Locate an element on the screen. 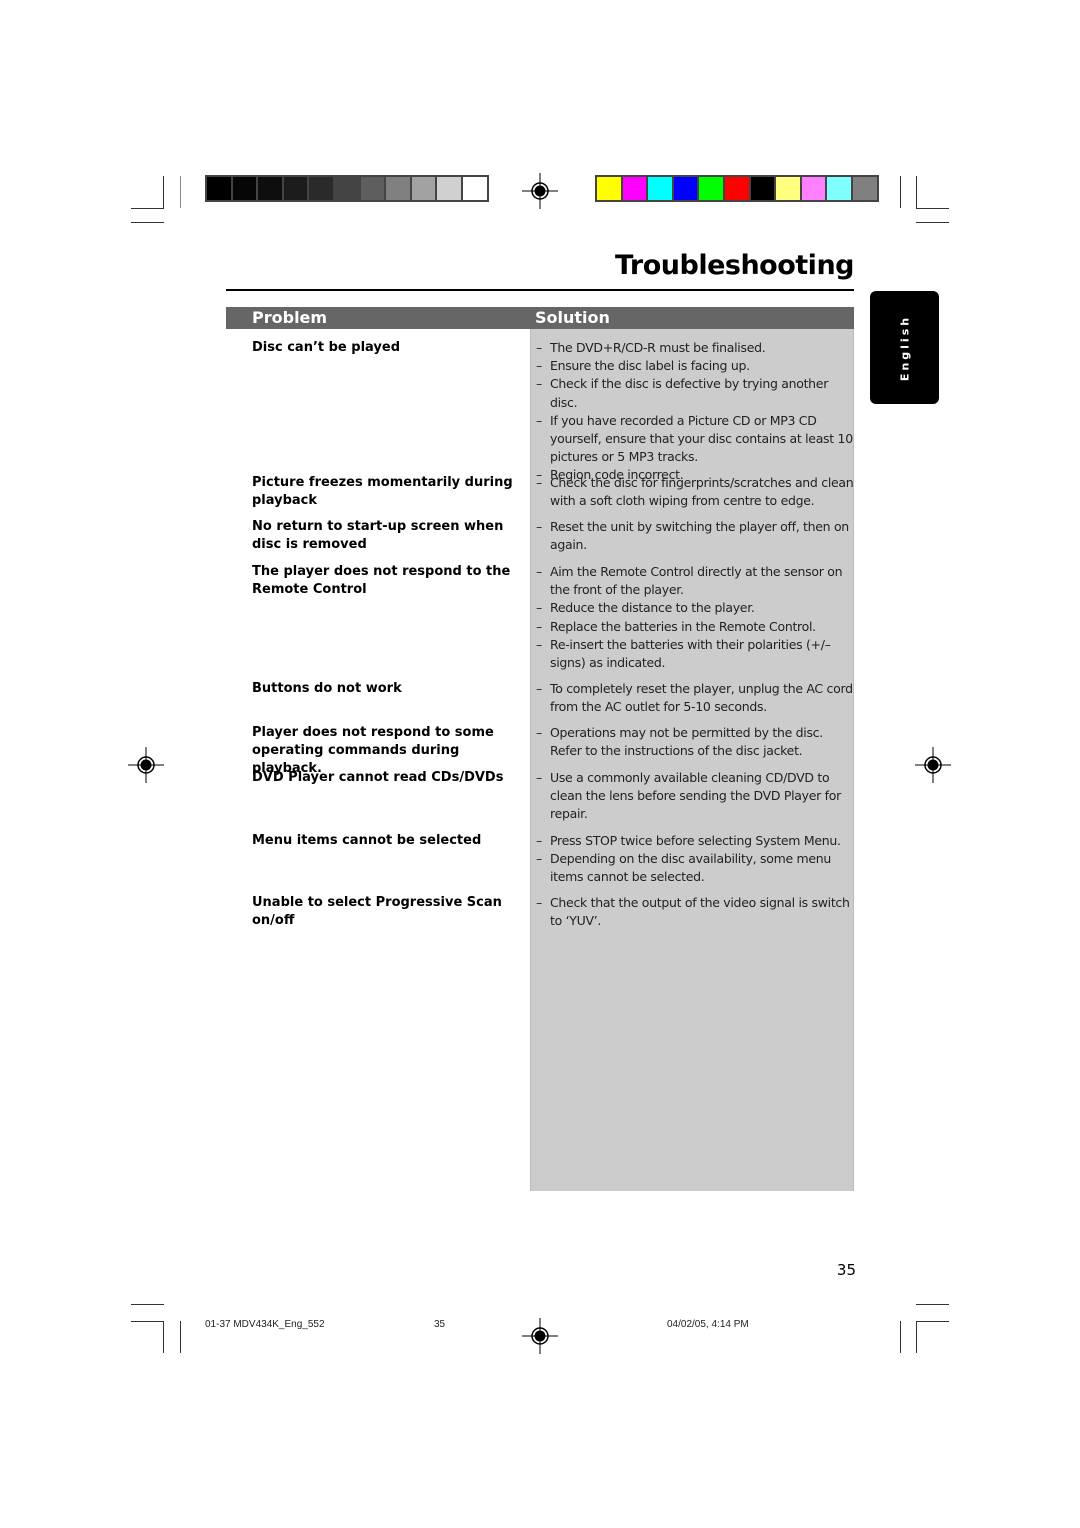 This screenshot has height=1528, width=1080. problem-text: Menu items cannot be selected is located at coordinates (367, 840).